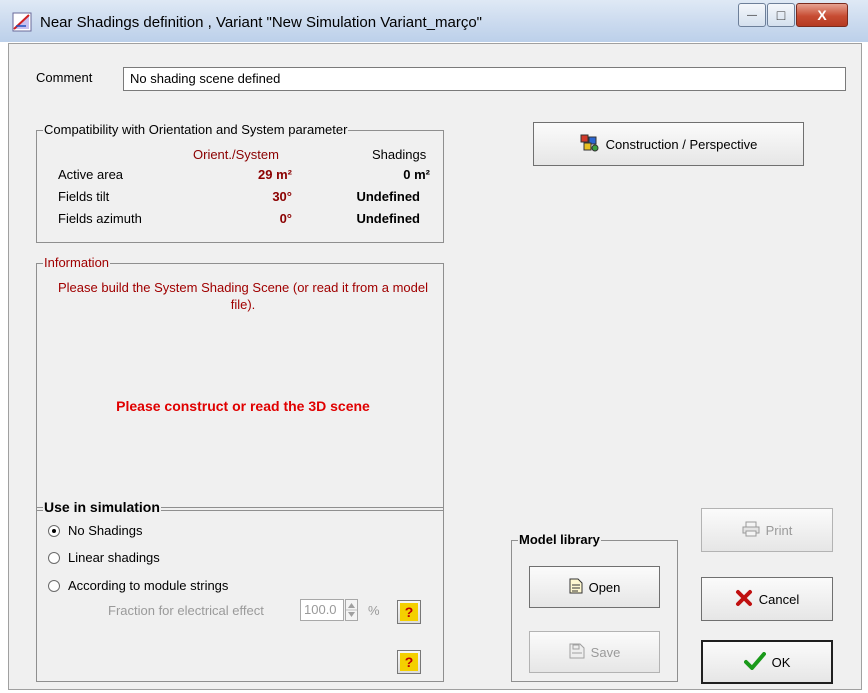 This screenshot has width=868, height=693. Describe the element at coordinates (186, 610) in the screenshot. I see `fraction-label: Fraction for electrical effect` at that location.